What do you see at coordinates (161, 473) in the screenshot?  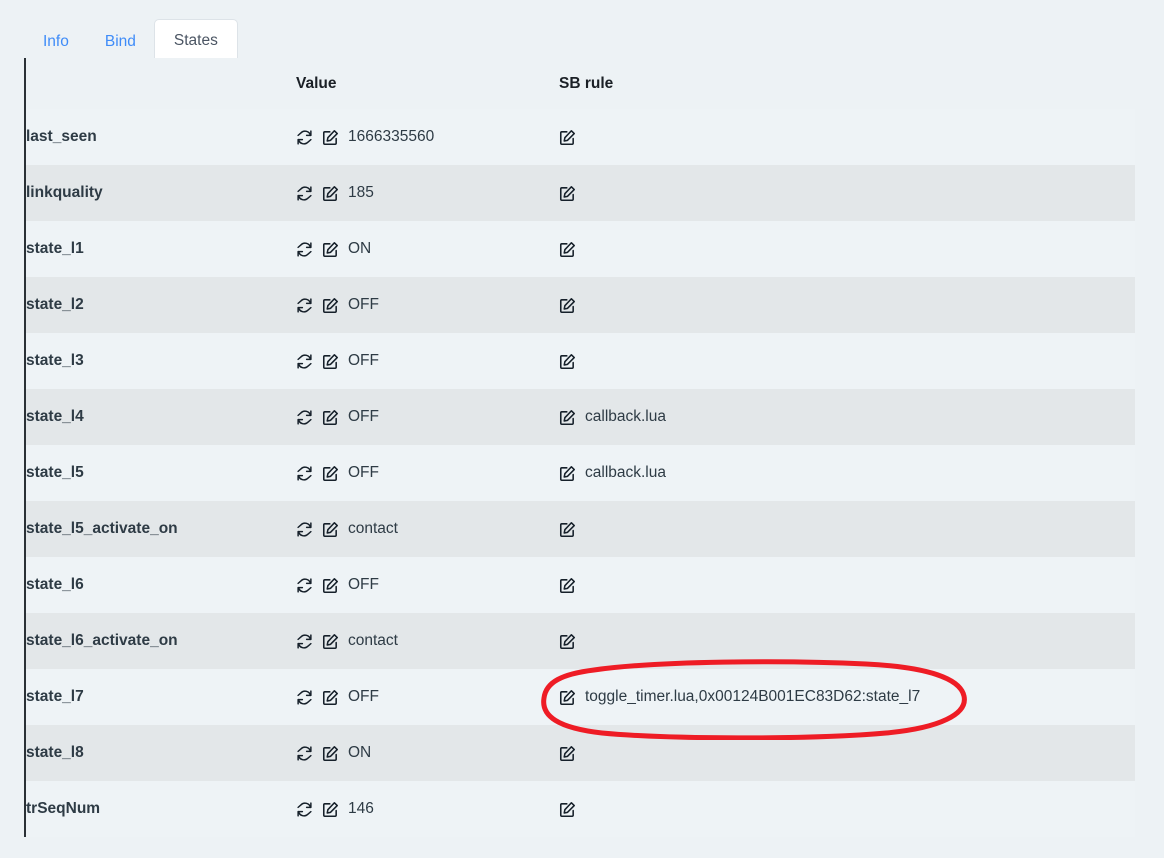 I see `state-key: state_l5` at bounding box center [161, 473].